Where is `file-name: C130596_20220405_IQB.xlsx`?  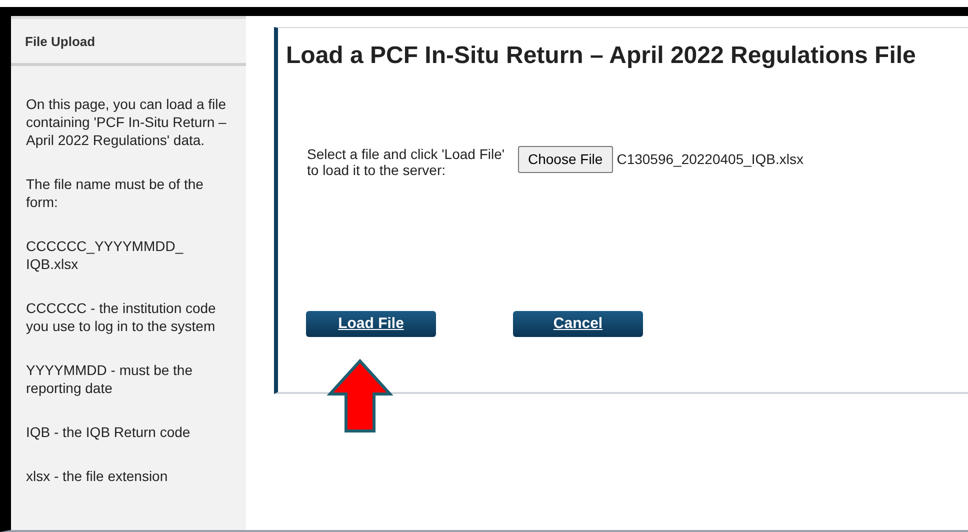 file-name: C130596_20220405_IQB.xlsx is located at coordinates (710, 159).